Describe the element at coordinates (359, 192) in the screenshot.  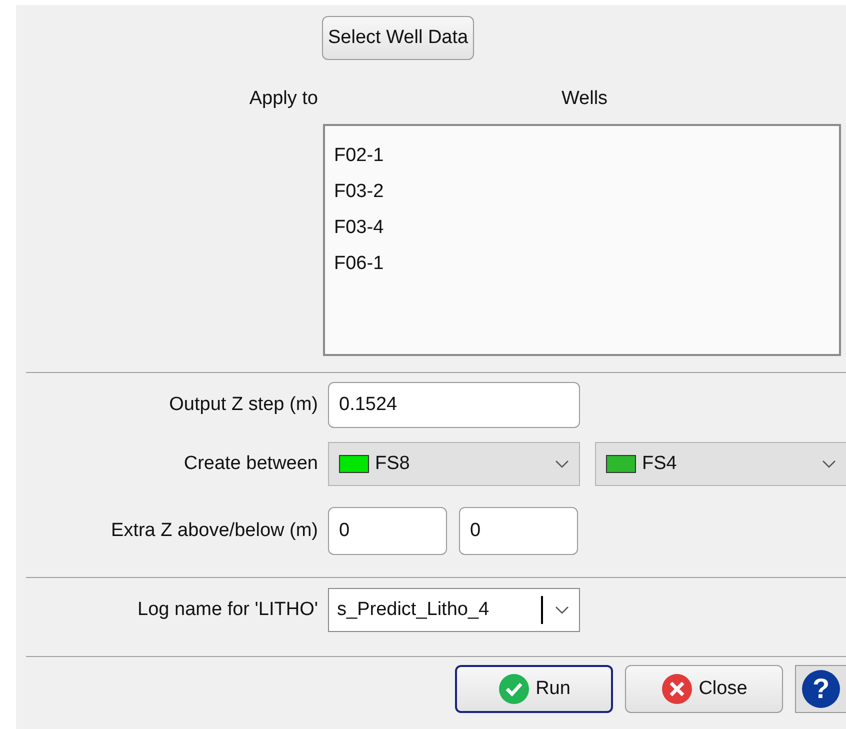
I see `well-item: F03-2` at that location.